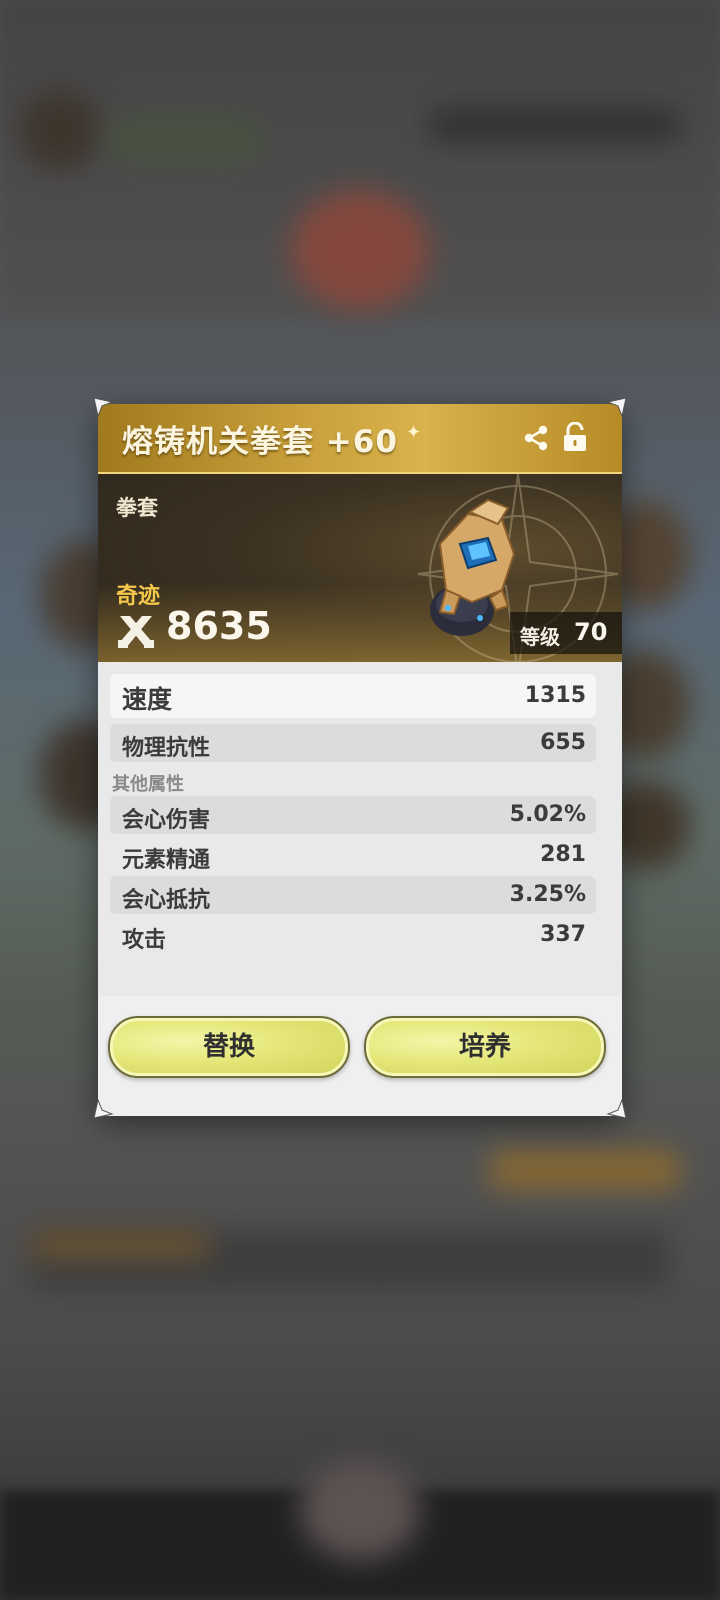 This screenshot has height=1600, width=720. I want to click on other-stat-row: 会心抵抗 3.25%, so click(353, 895).